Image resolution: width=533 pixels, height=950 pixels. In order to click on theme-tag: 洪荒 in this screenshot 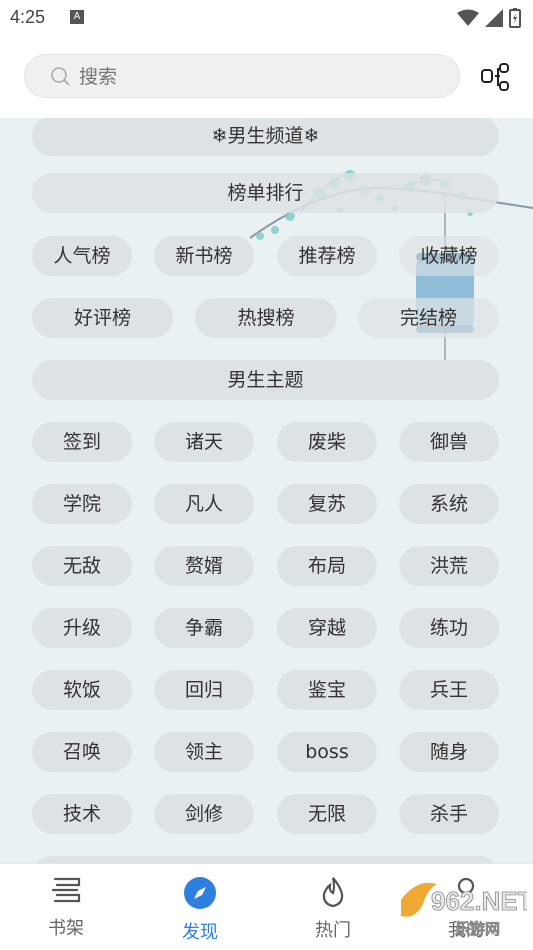, I will do `click(449, 566)`.